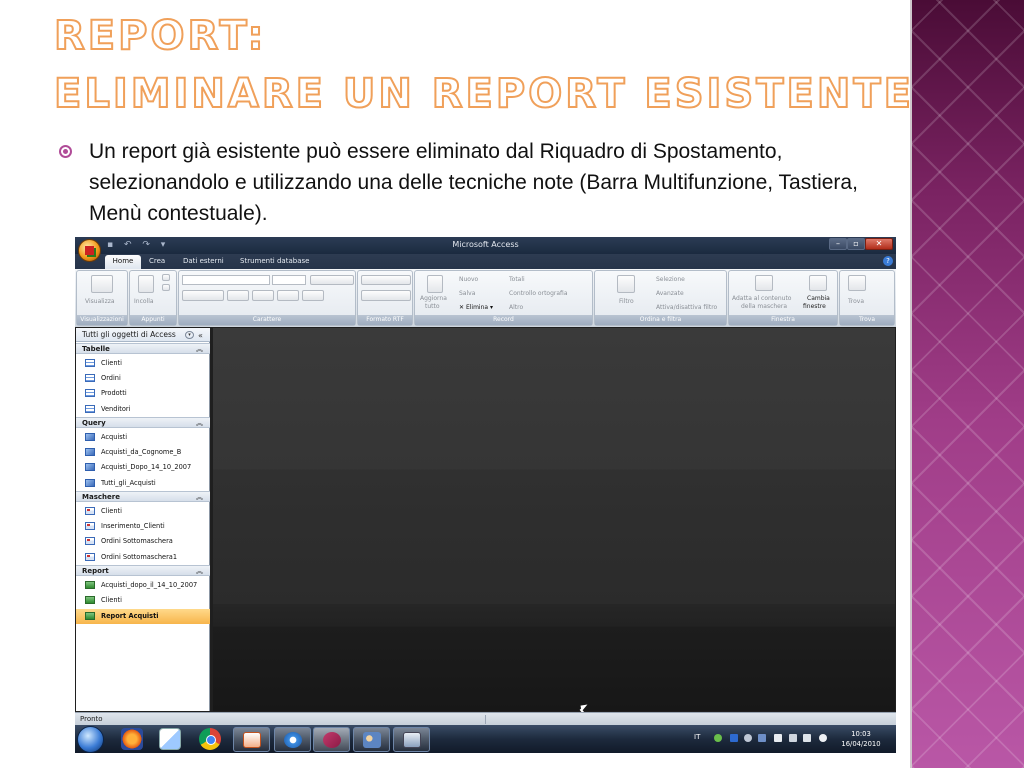  I want to click on nav-item-report: Clienti, so click(143, 600).